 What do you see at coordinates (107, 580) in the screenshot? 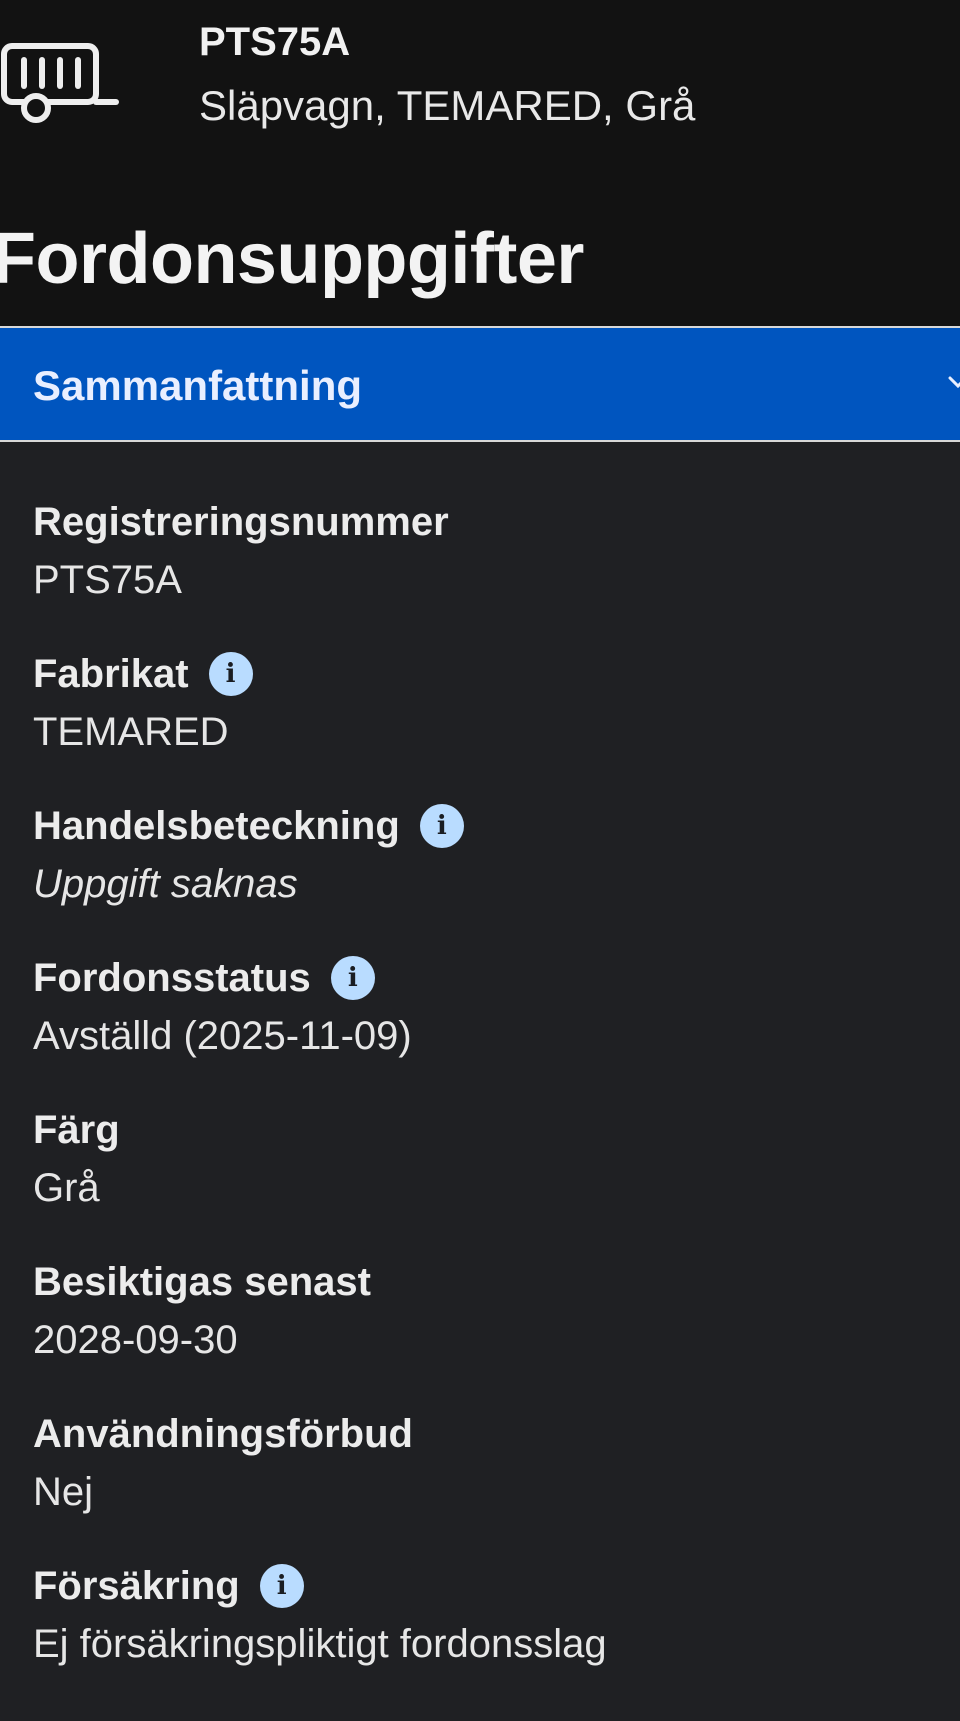
I see `field-value: PTS75A` at bounding box center [107, 580].